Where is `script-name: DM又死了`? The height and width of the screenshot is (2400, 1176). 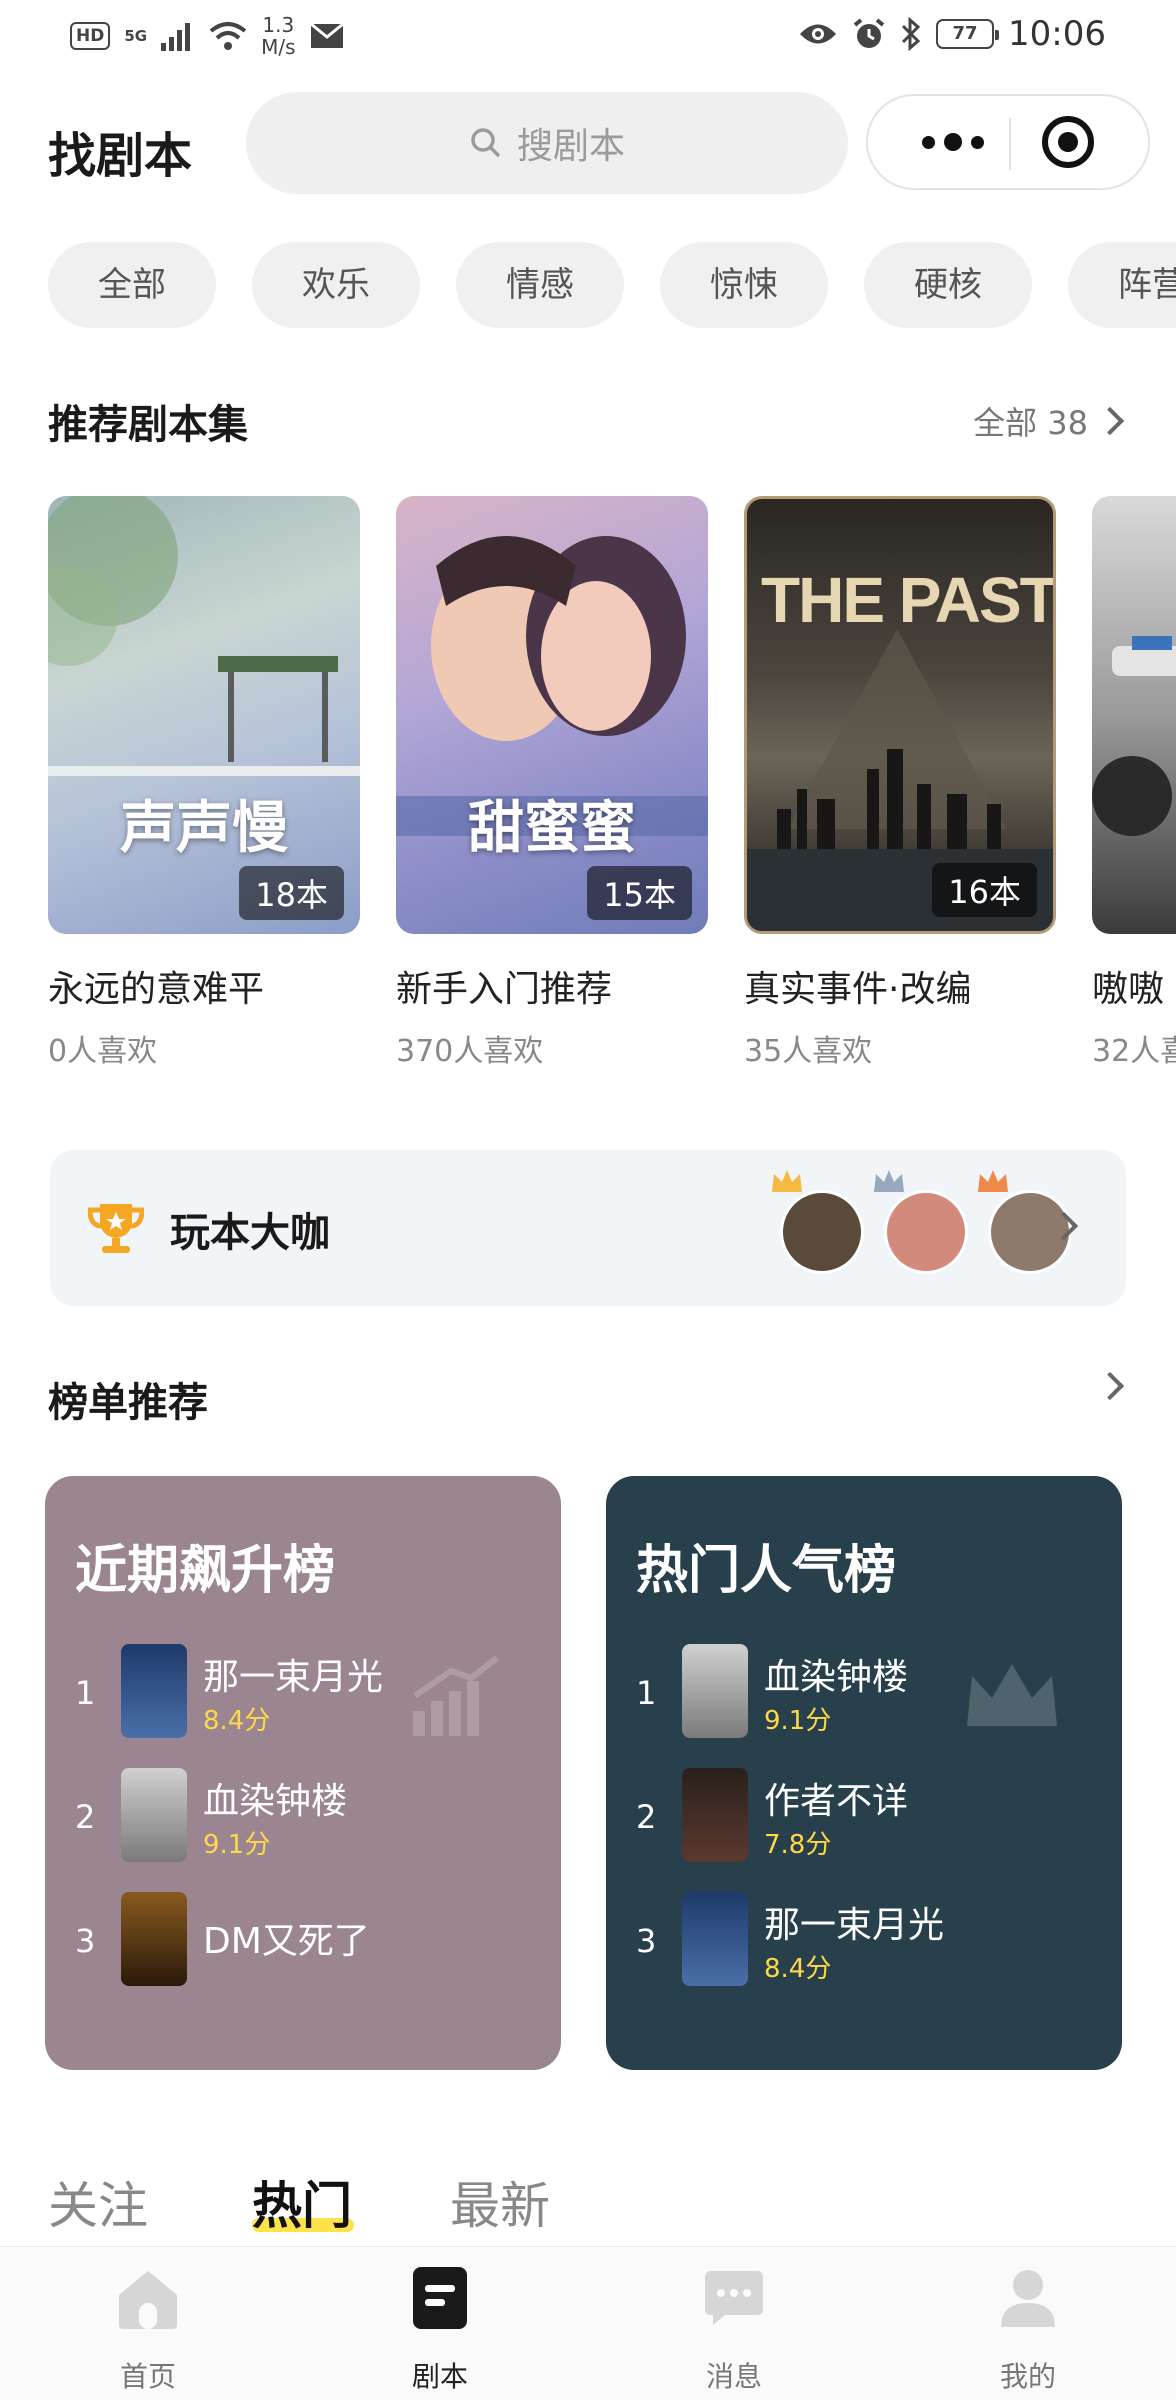 script-name: DM又死了 is located at coordinates (286, 1941).